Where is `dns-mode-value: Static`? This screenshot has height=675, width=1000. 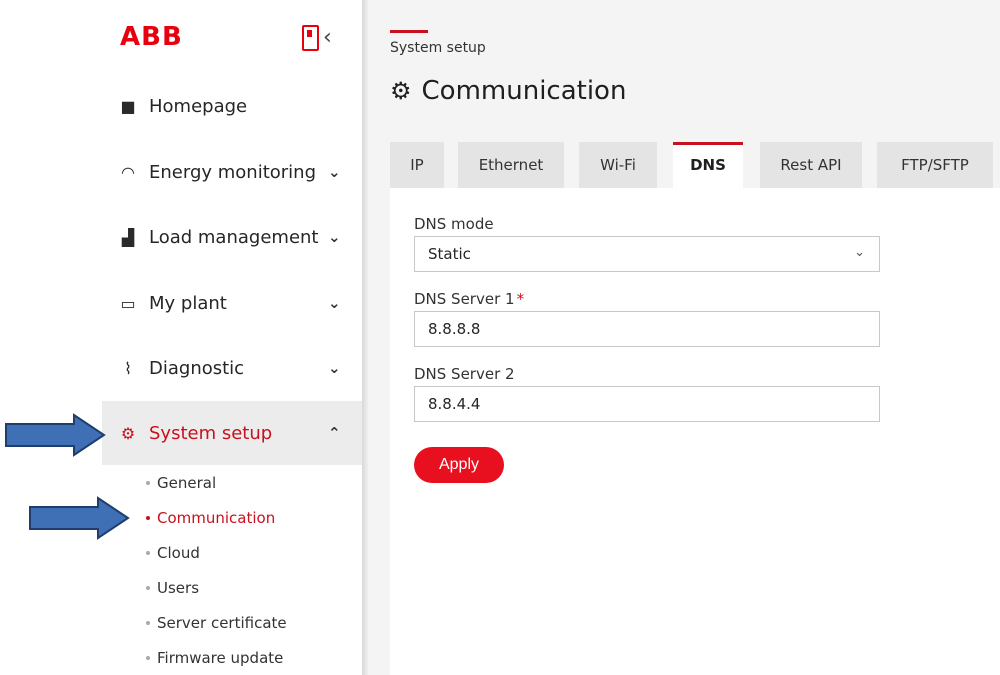
dns-mode-value: Static is located at coordinates (449, 254).